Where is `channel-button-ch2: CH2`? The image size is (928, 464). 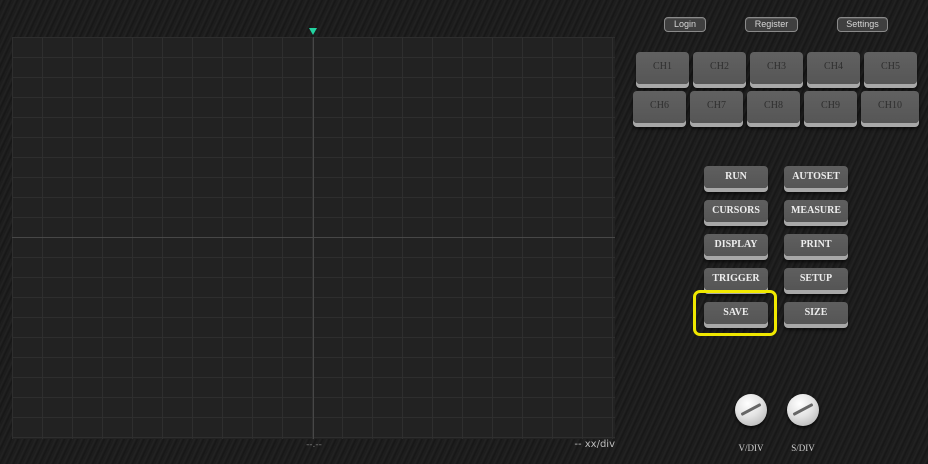 channel-button-ch2: CH2 is located at coordinates (719, 68).